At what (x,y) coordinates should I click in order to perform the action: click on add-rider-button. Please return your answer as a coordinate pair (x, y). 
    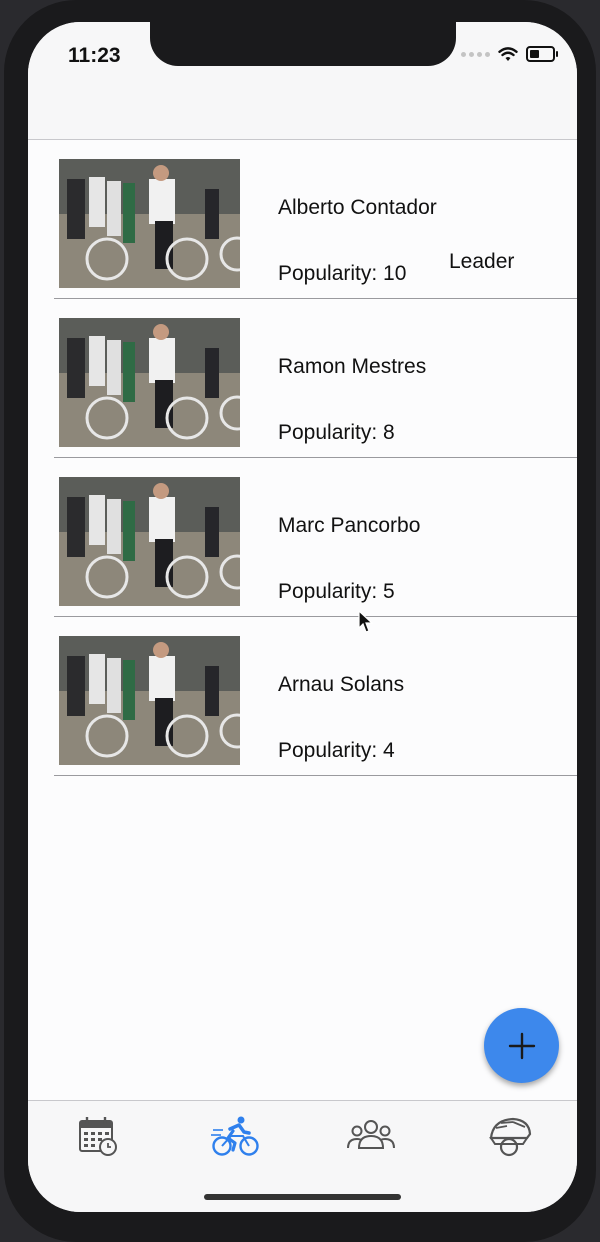
    Looking at the image, I should click on (521, 1045).